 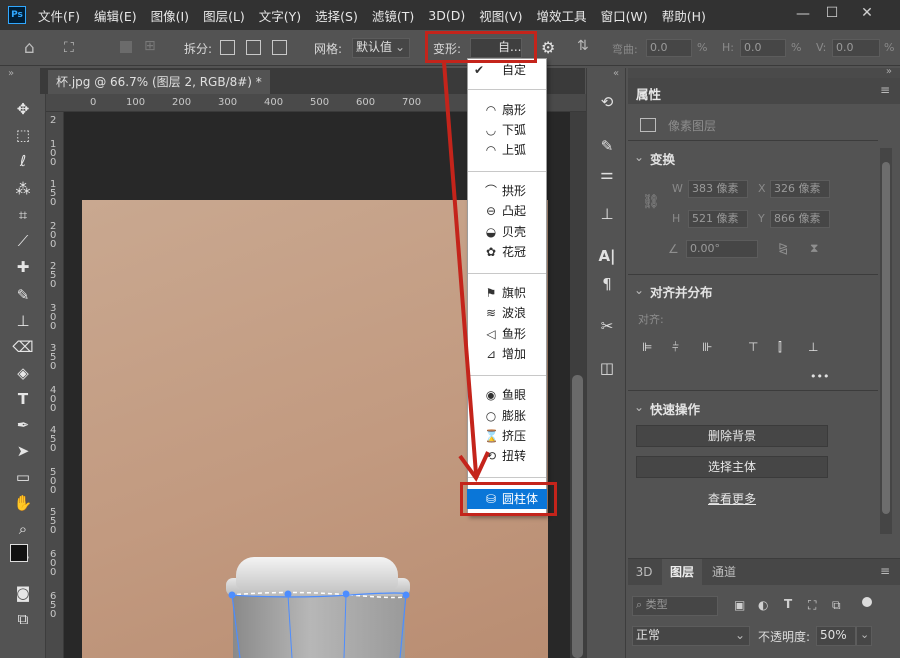 I want to click on select-subject-button: 选择主体, so click(x=732, y=467).